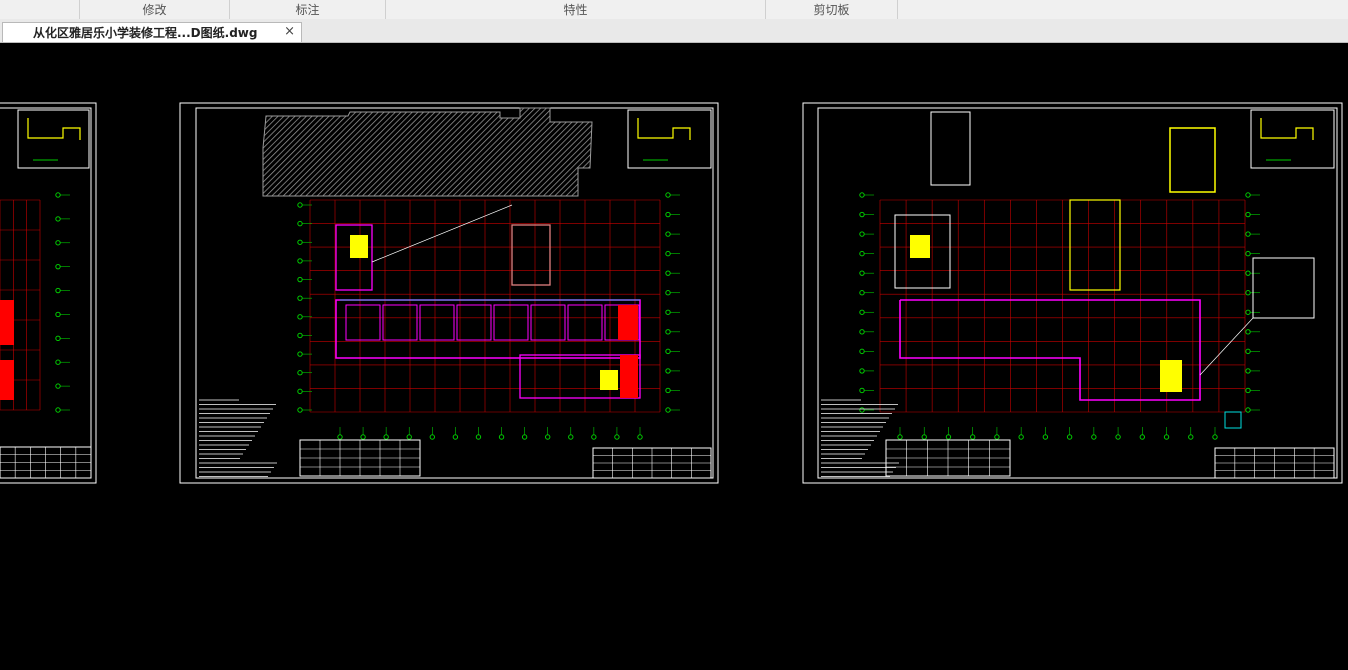  Describe the element at coordinates (1171, 376) in the screenshot. I see `sheet-3-yellow-core` at that location.